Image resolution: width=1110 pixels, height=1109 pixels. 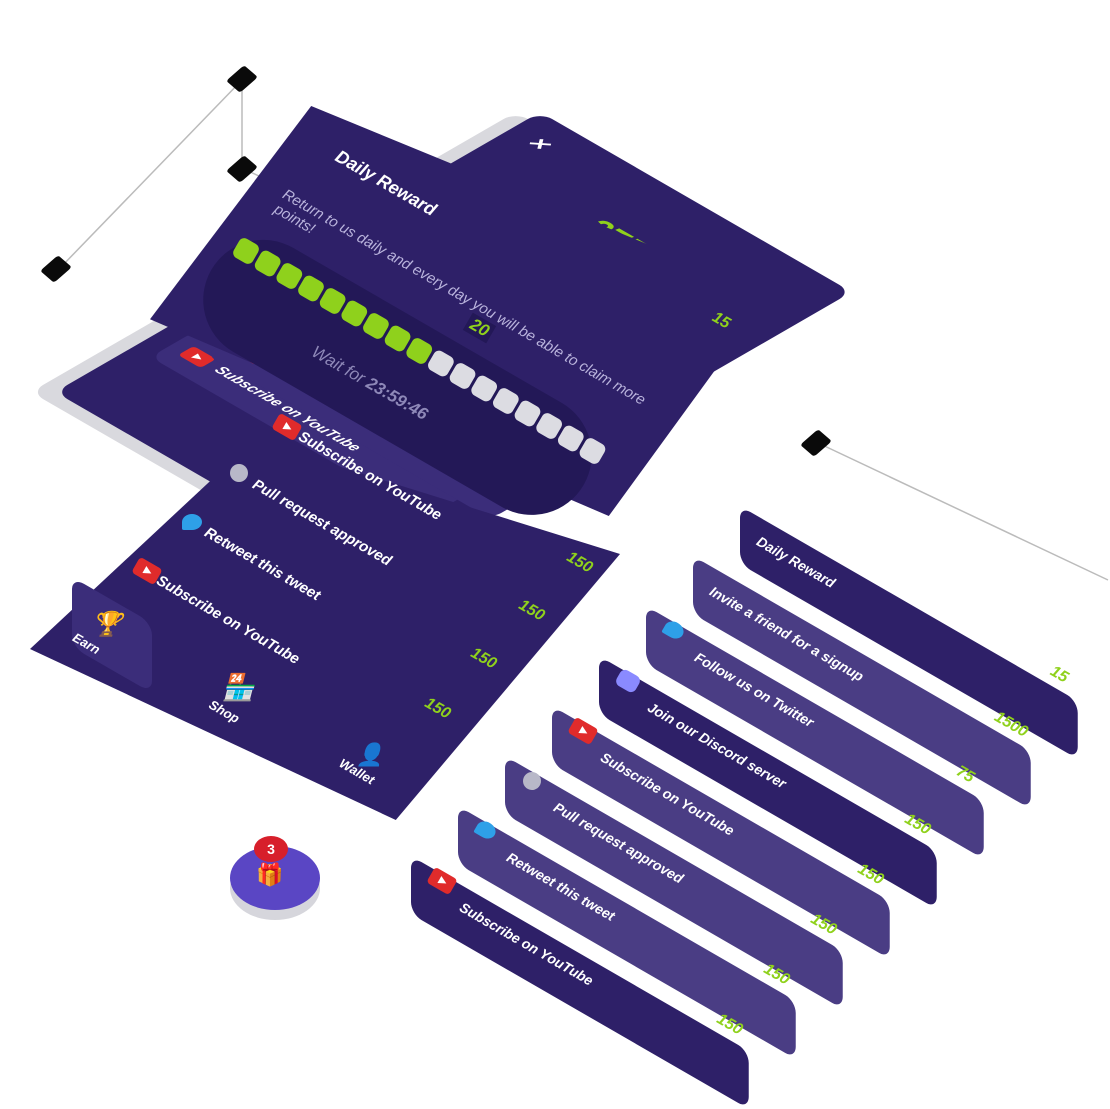 What do you see at coordinates (107, 624) in the screenshot?
I see `trophy-icon: 🏆` at bounding box center [107, 624].